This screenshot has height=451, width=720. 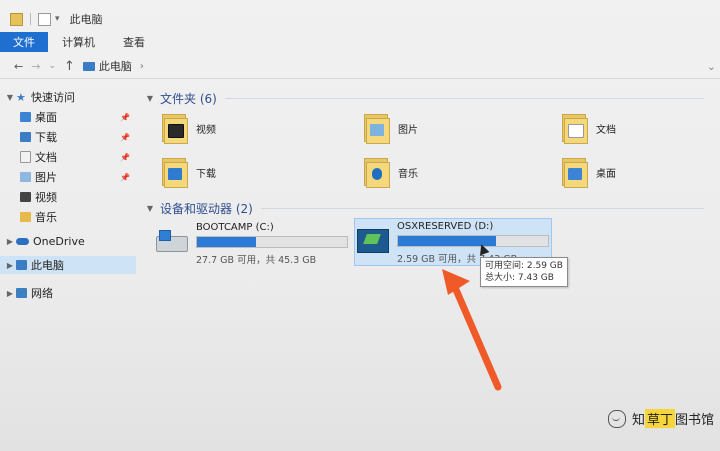 I want to click on sidebar-item-label: 网络, so click(x=42, y=293).